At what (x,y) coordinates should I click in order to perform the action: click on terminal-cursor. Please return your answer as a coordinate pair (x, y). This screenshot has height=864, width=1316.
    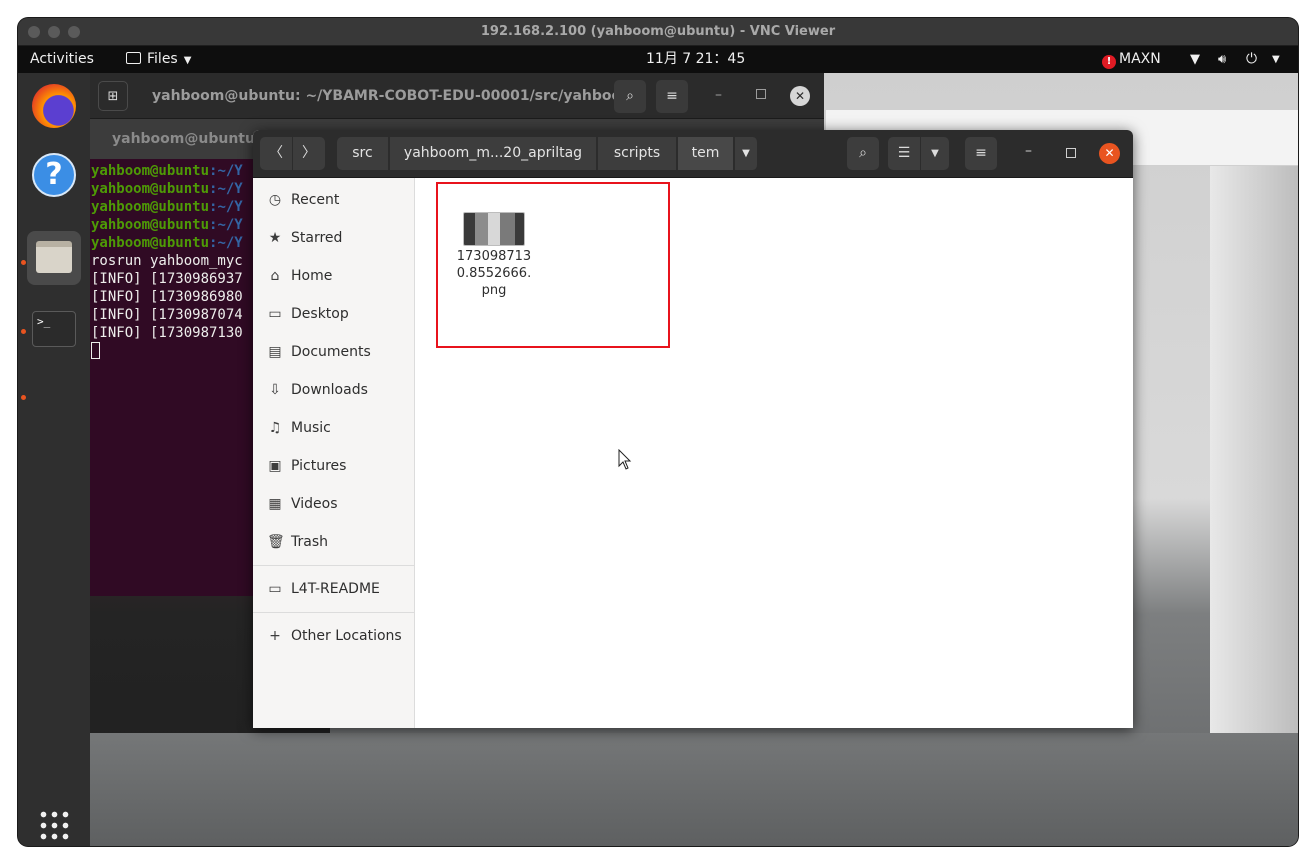
    Looking at the image, I should click on (95, 350).